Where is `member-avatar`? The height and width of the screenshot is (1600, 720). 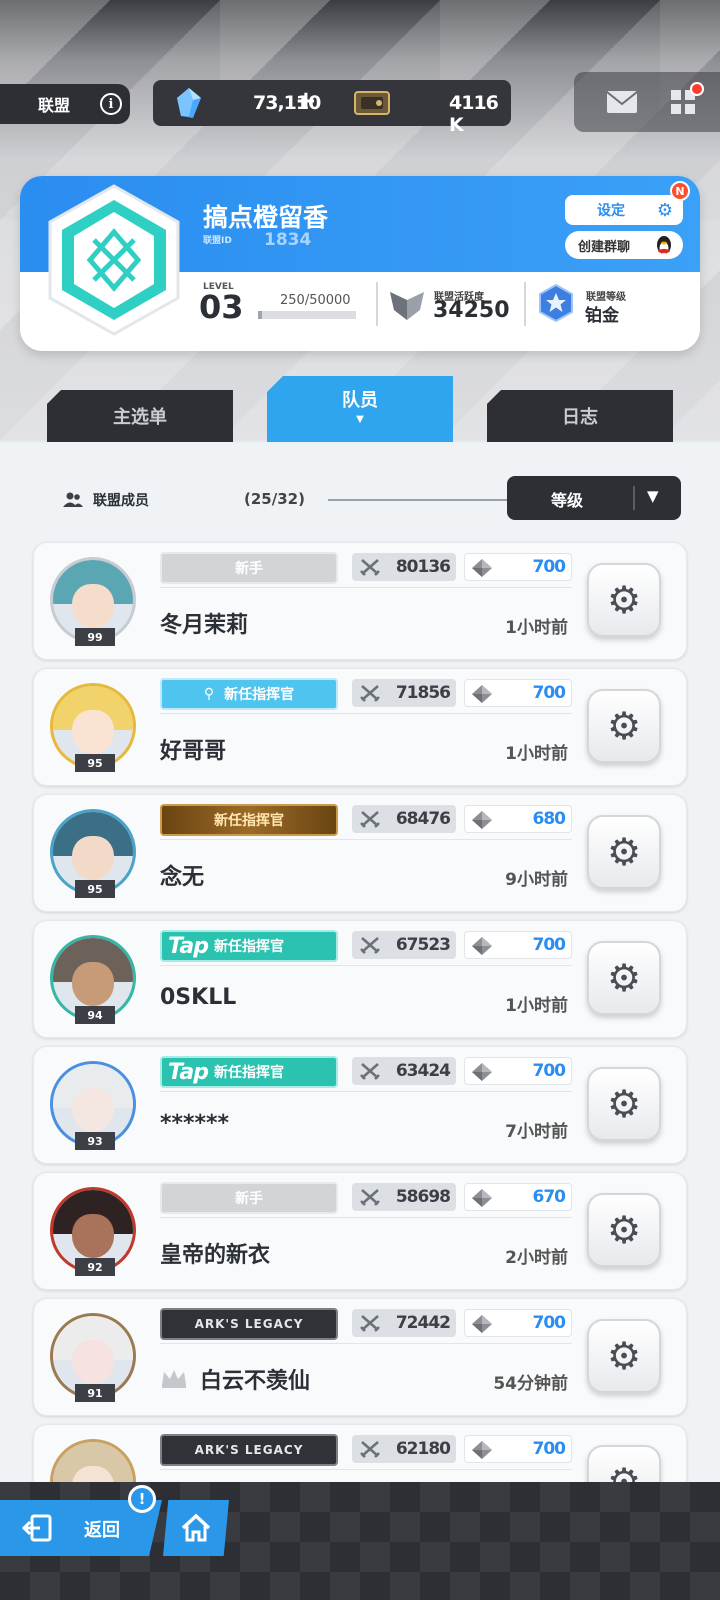
member-avatar is located at coordinates (93, 1460).